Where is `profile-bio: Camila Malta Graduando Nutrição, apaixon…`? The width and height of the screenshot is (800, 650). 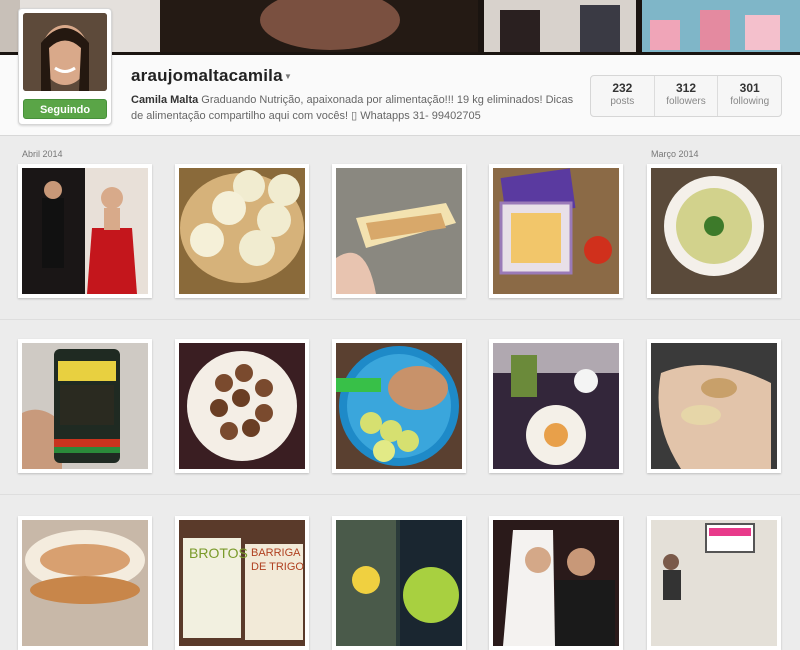 profile-bio: Camila Malta Graduando Nutrição, apaixon… is located at coordinates (353, 108).